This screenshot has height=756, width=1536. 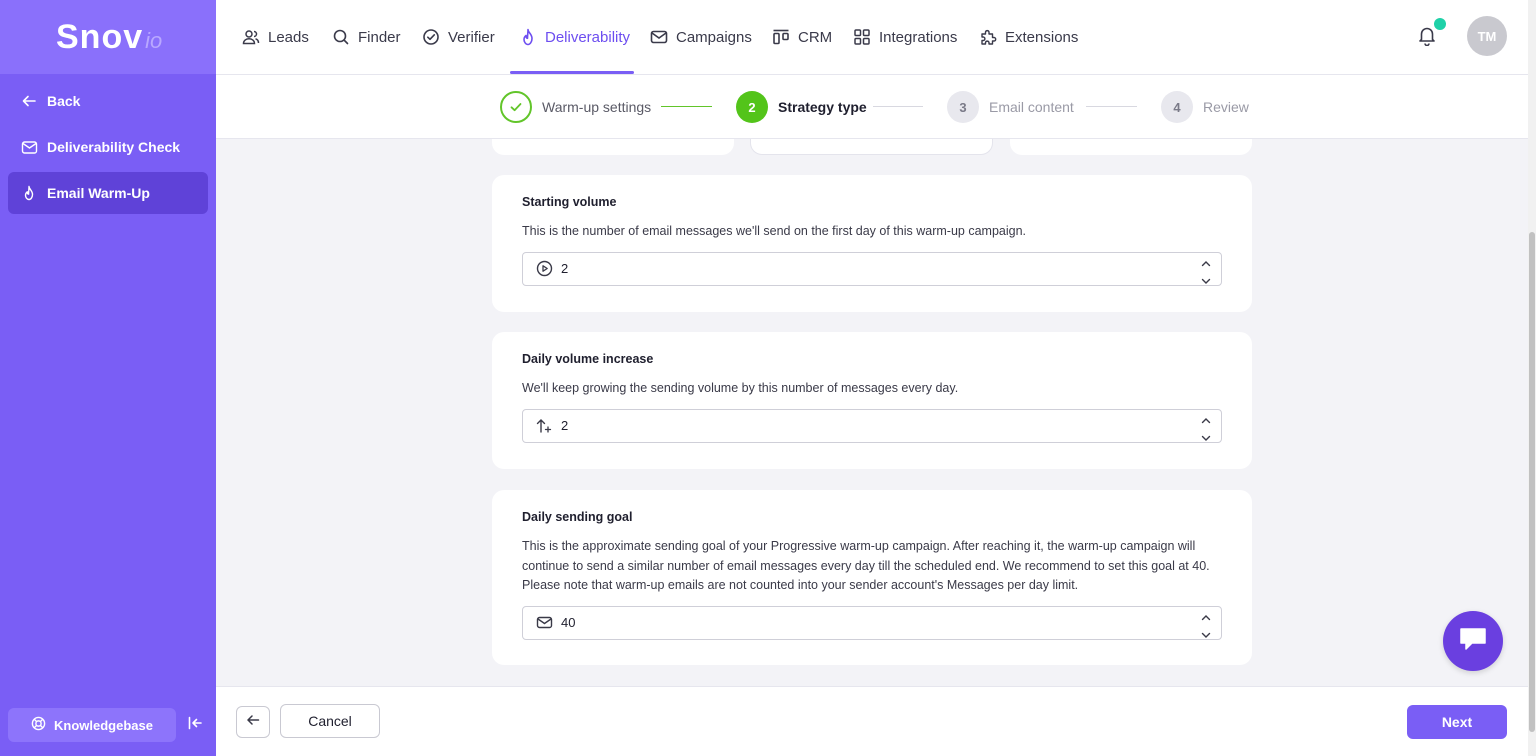 I want to click on logo-sub-text: io, so click(x=154, y=40).